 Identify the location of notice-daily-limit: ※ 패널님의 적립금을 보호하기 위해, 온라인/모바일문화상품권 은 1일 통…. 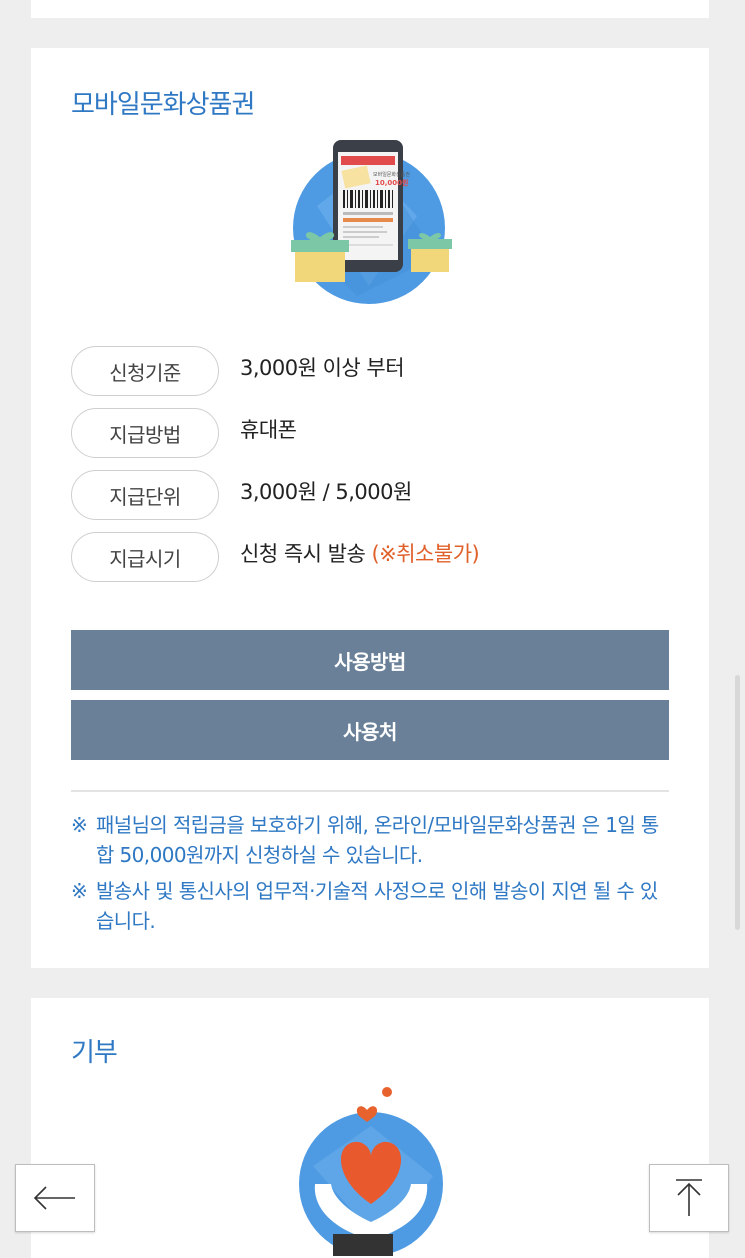
(371, 840).